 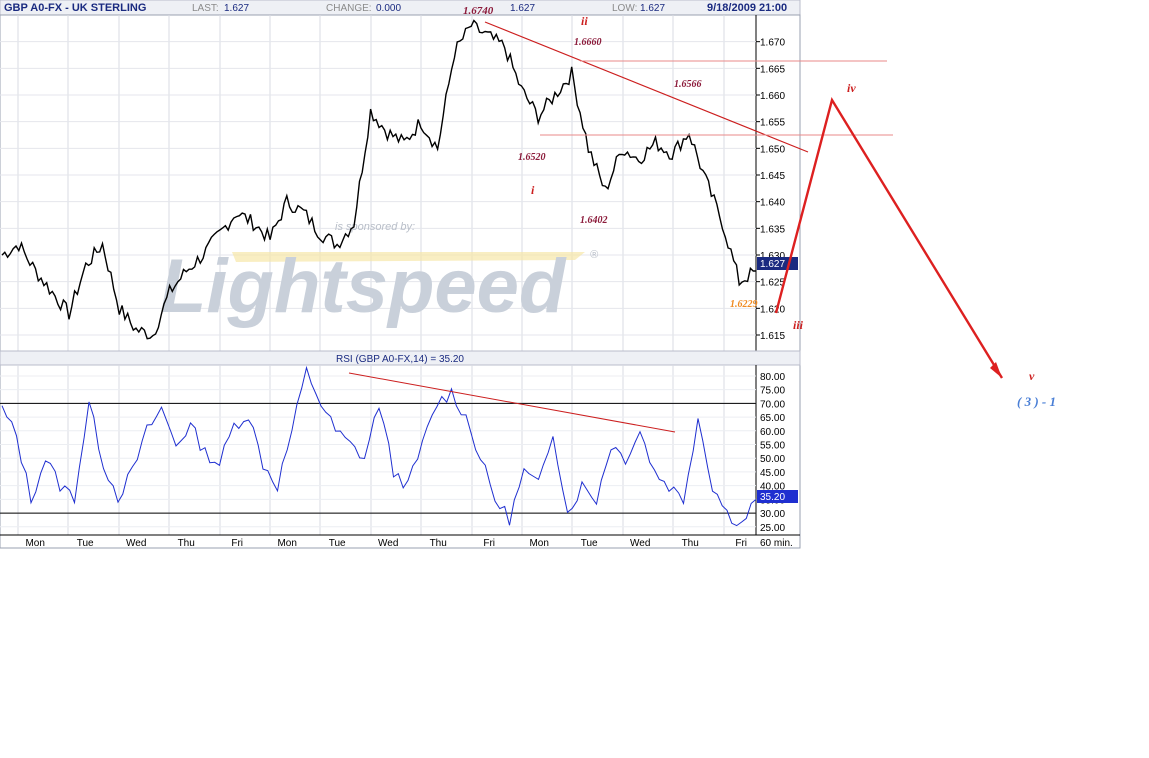 I want to click on price-tick-label: 1.640, so click(x=772, y=203).